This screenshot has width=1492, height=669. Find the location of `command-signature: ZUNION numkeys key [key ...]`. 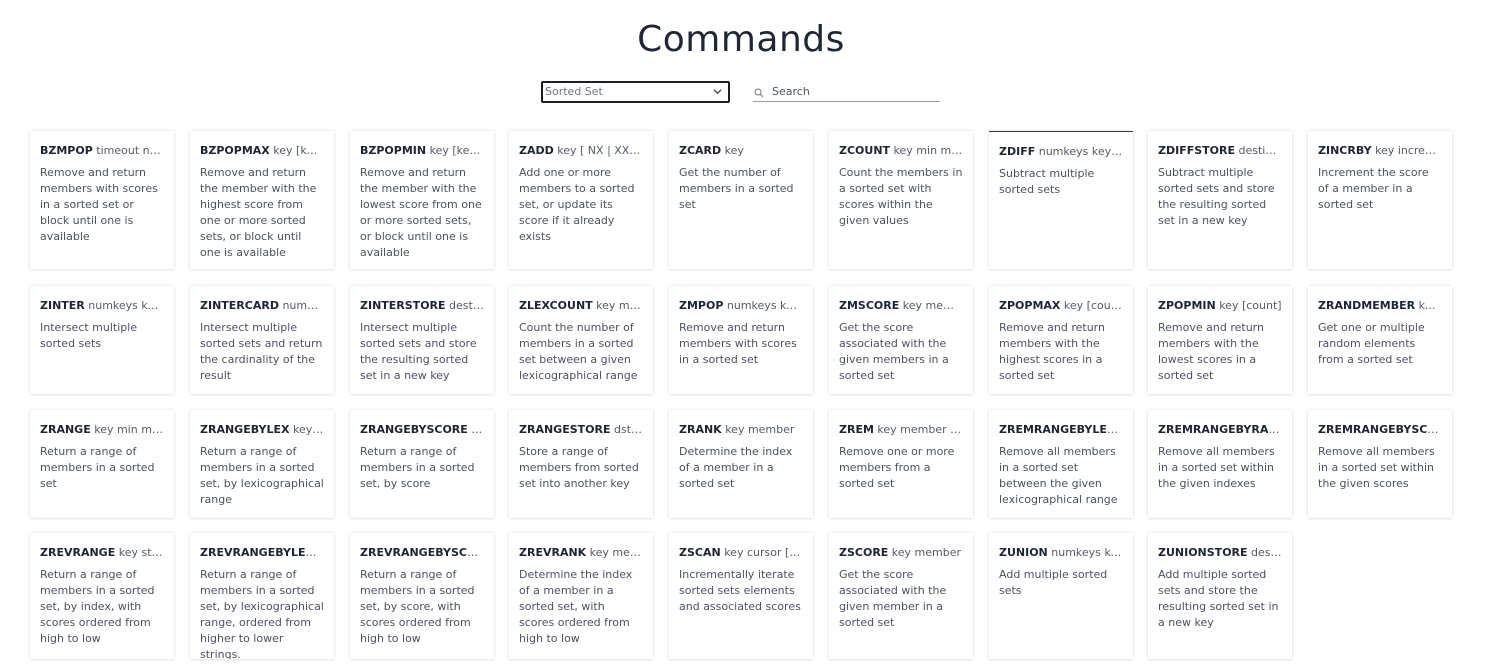

command-signature: ZUNION numkeys key [key ...] is located at coordinates (1061, 553).